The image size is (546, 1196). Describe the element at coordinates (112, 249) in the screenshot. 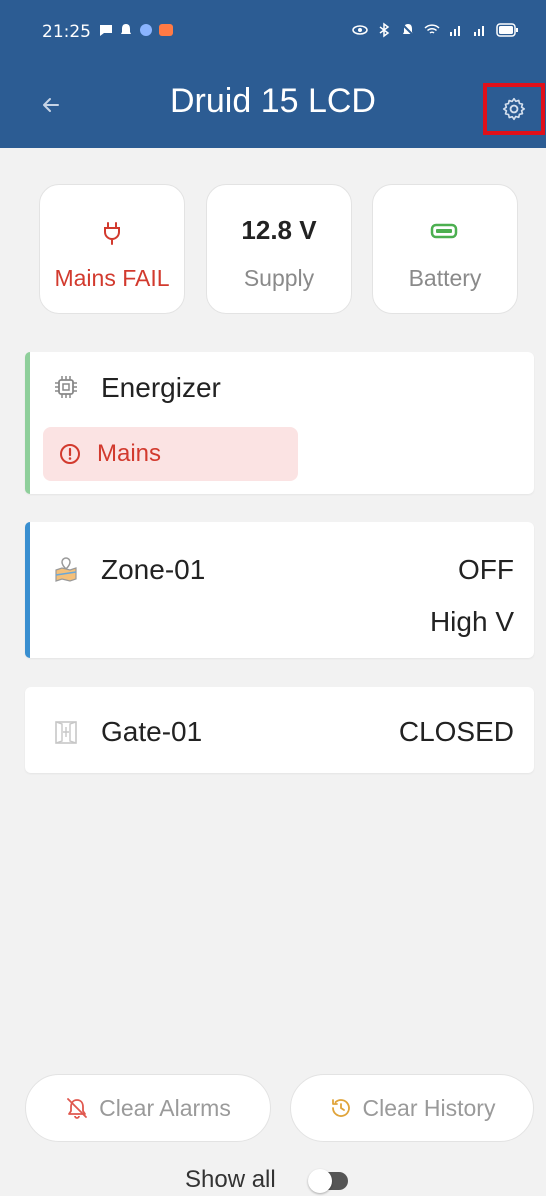

I see `mains-status-tile: Mains FAIL` at that location.